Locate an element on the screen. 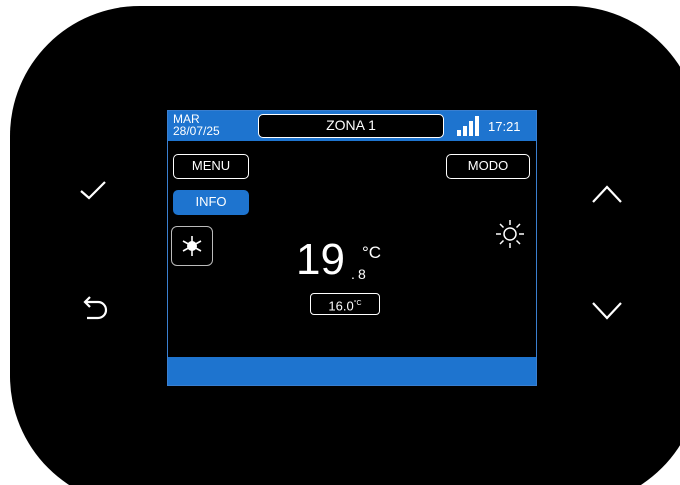 The image size is (680, 485). up-button is located at coordinates (607, 194).